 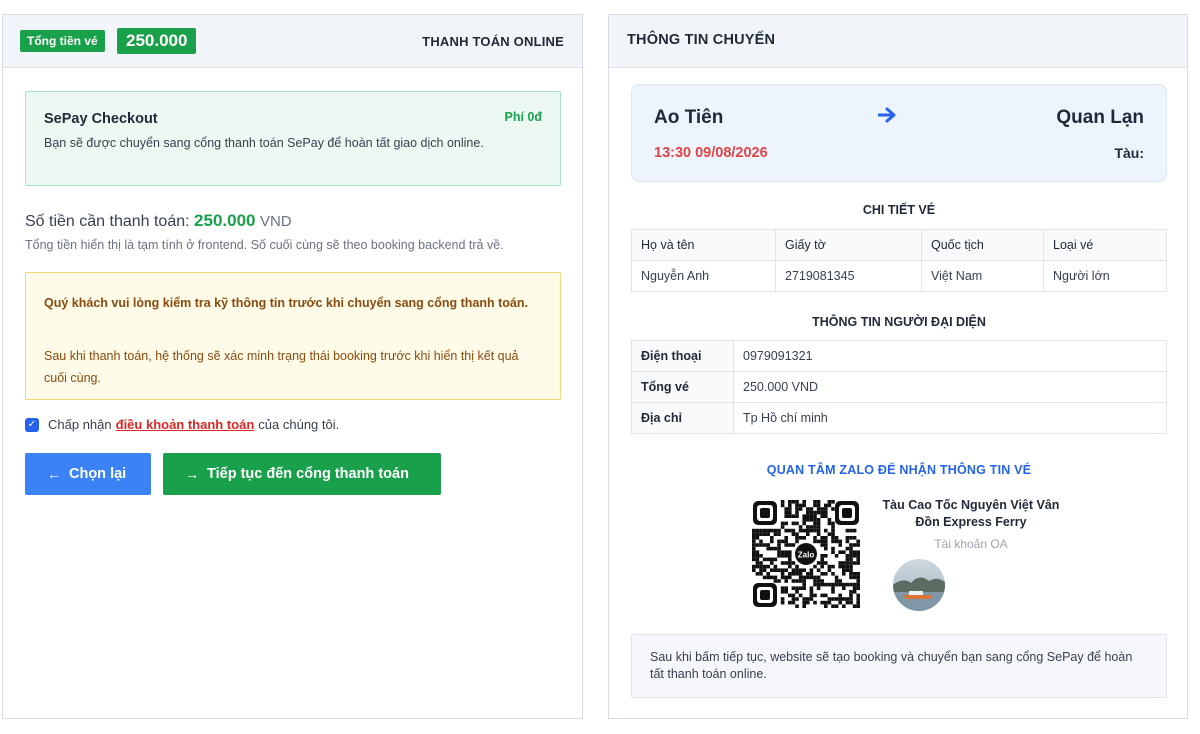 What do you see at coordinates (898, 41) in the screenshot?
I see `trip-info-header: THÔNG TIN CHUYẾN` at bounding box center [898, 41].